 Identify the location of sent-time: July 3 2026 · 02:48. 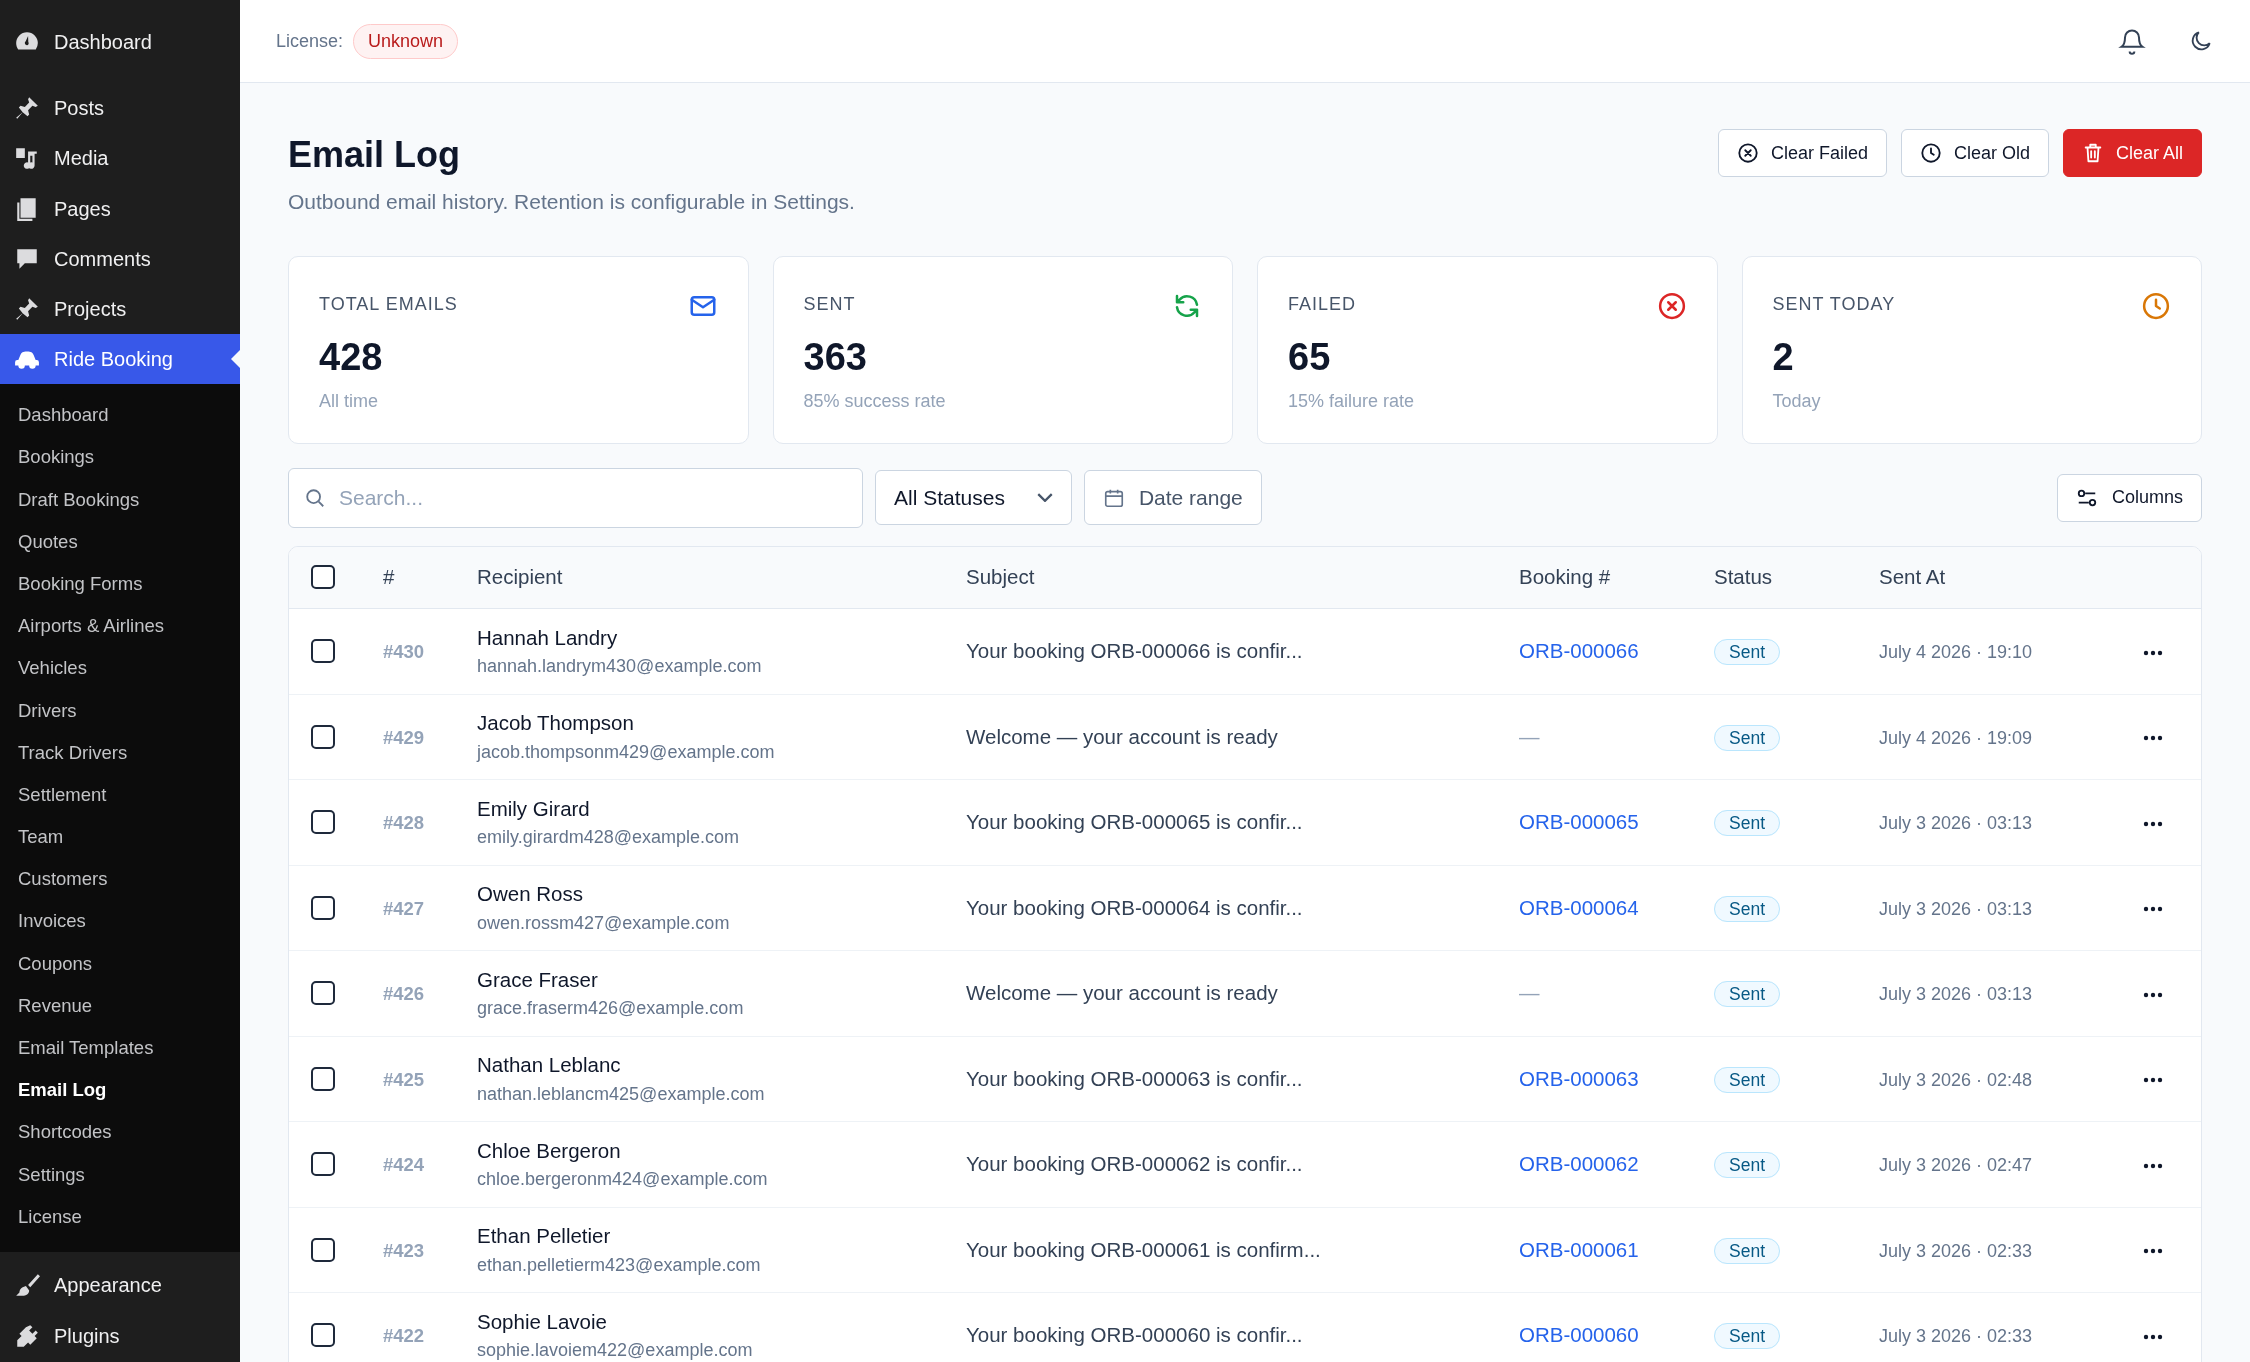
(1956, 1079).